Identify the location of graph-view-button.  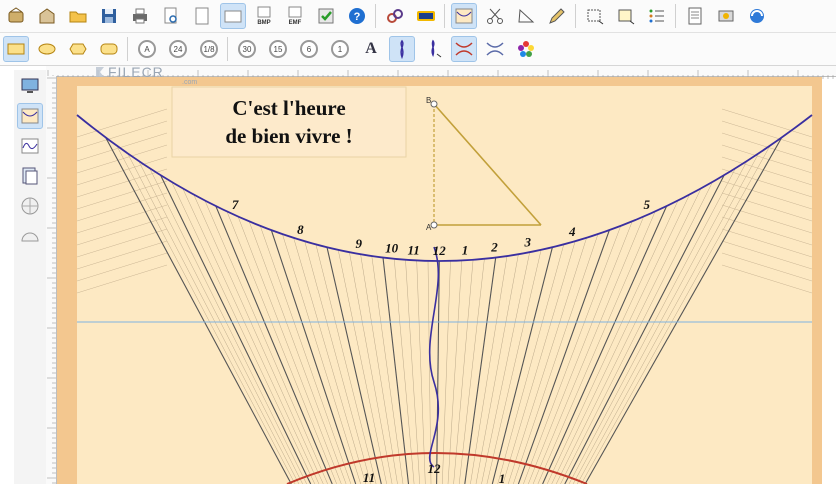
(30, 146).